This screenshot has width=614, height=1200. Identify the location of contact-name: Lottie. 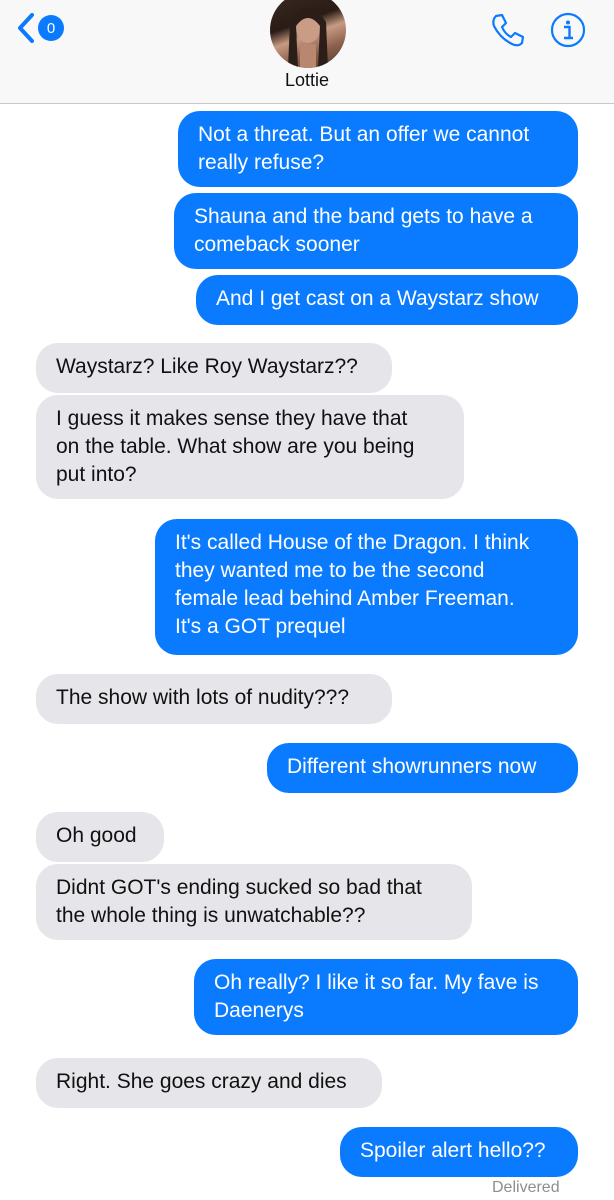
(307, 80).